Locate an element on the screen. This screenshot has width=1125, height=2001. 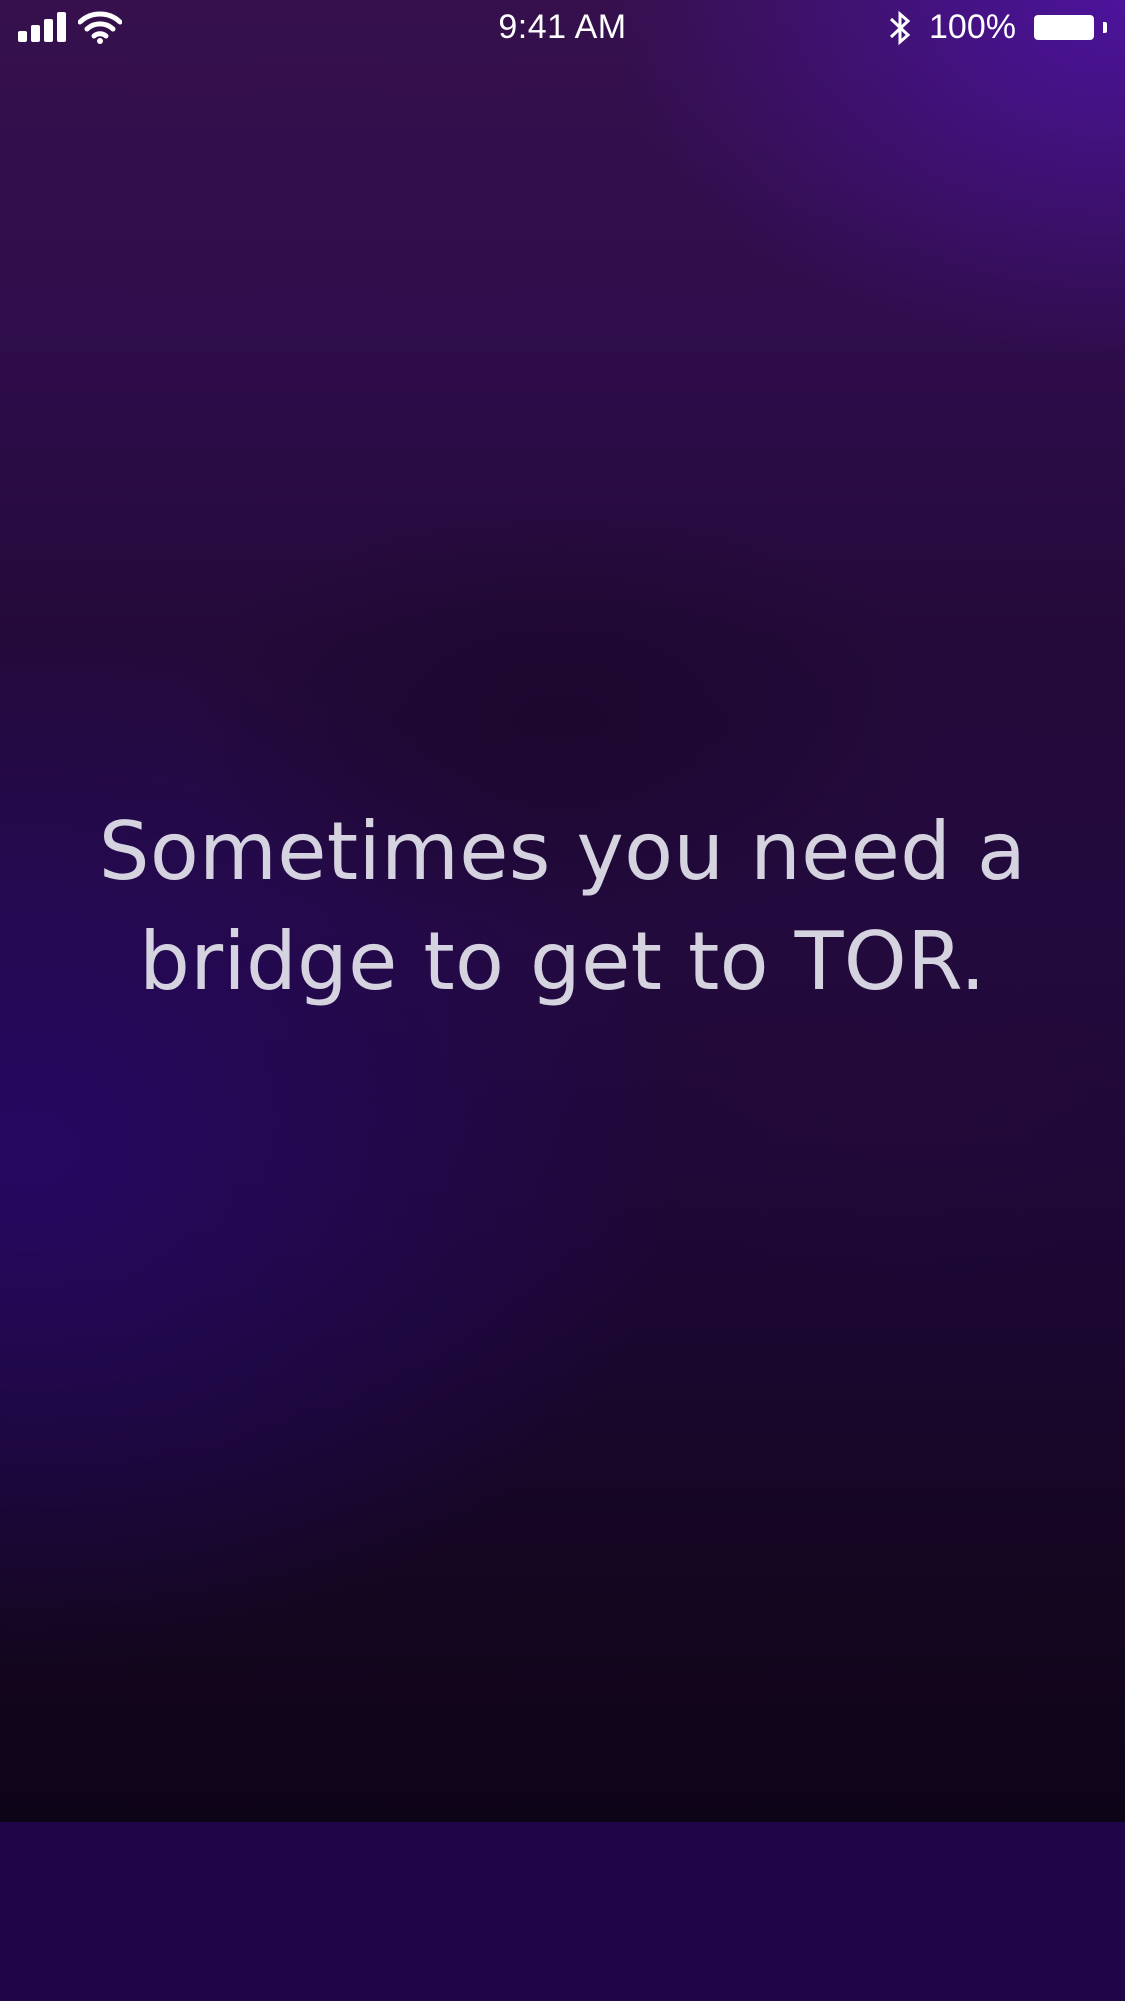
status-bar: 9:41 AM 100% is located at coordinates (562, 29).